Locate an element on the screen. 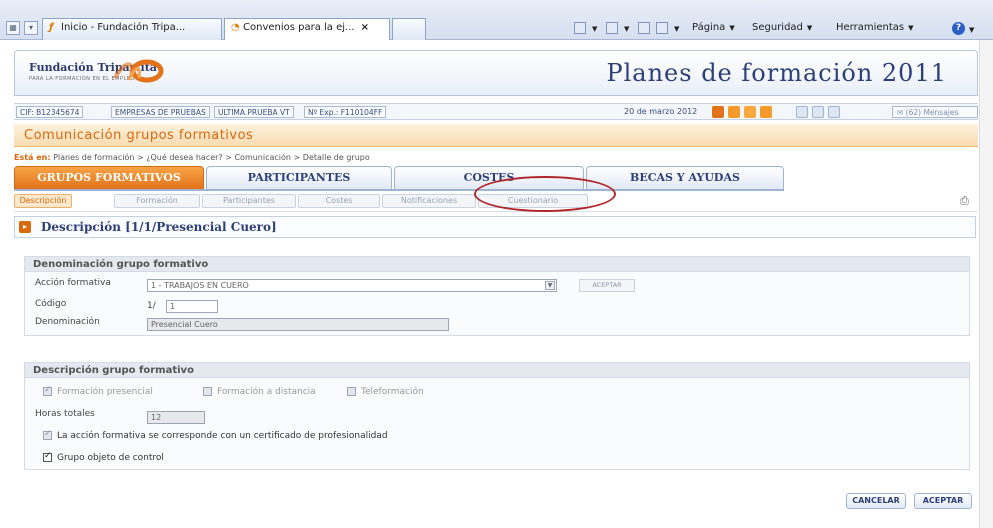  security-menu: Seguridad ▼ is located at coordinates (784, 27).